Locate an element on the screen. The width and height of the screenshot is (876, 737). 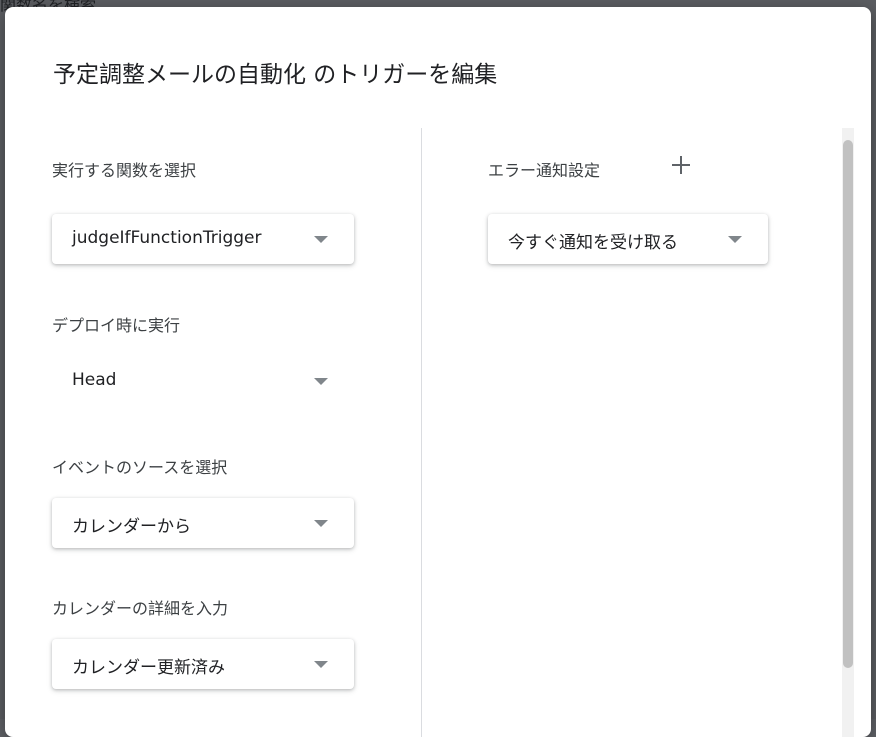
calendar-detail-select: カレンダー更新済み is located at coordinates (203, 664).